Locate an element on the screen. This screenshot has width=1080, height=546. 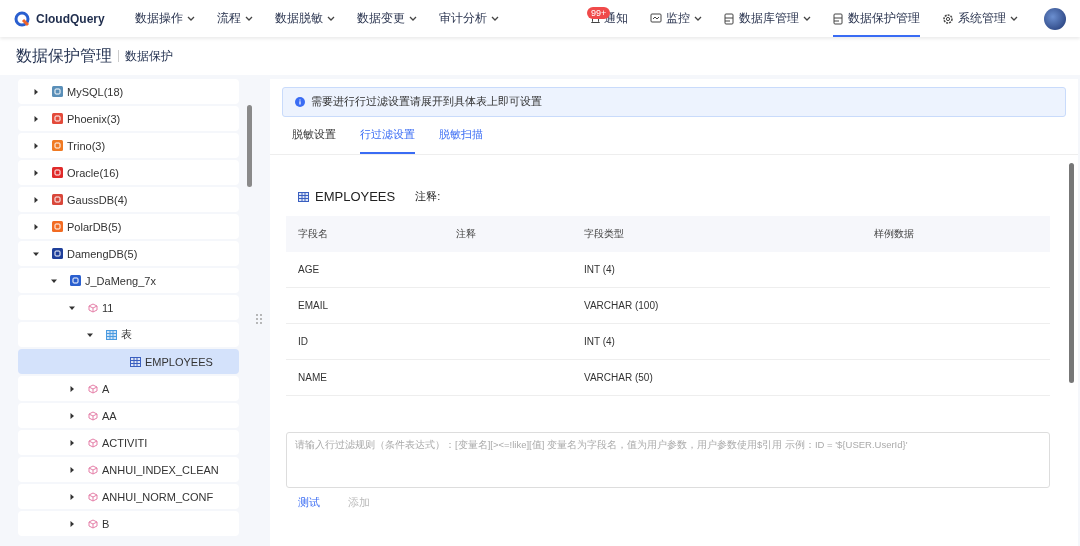
tree-item: EMPLOYEES is located at coordinates (128, 361).